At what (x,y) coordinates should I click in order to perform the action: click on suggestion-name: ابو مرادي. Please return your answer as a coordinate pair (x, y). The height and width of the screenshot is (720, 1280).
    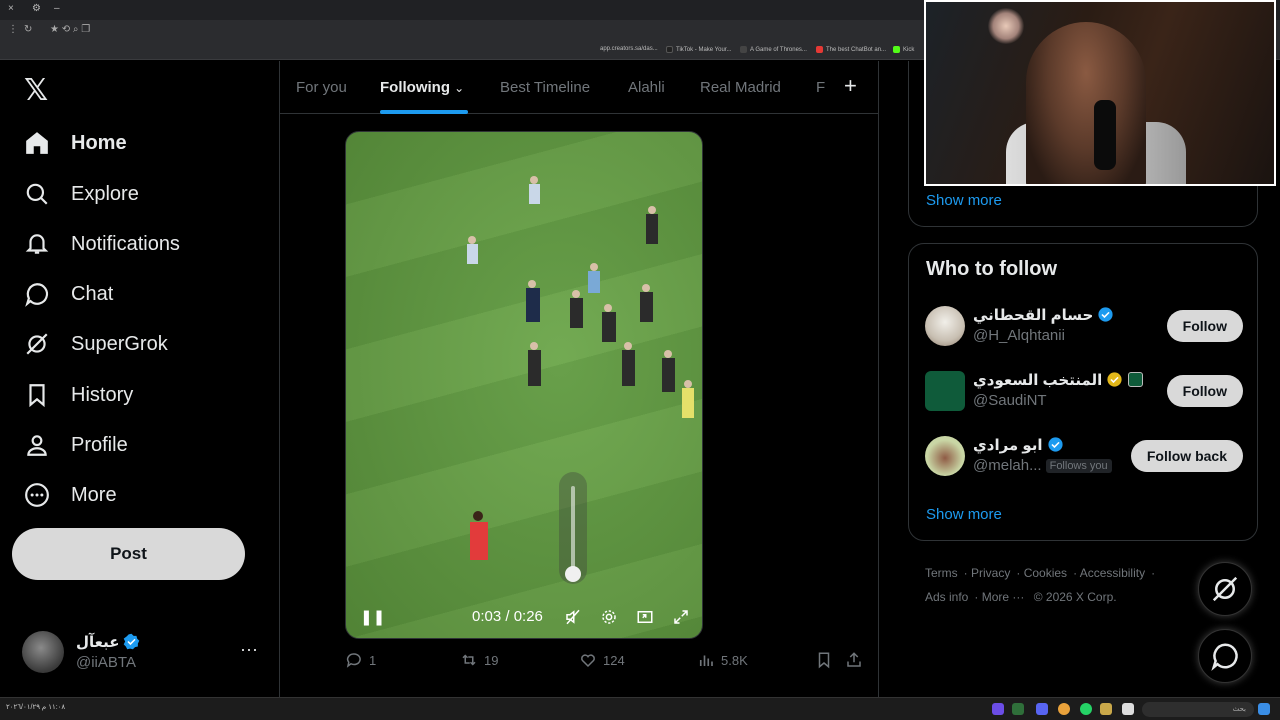
    Looking at the image, I should click on (1018, 445).